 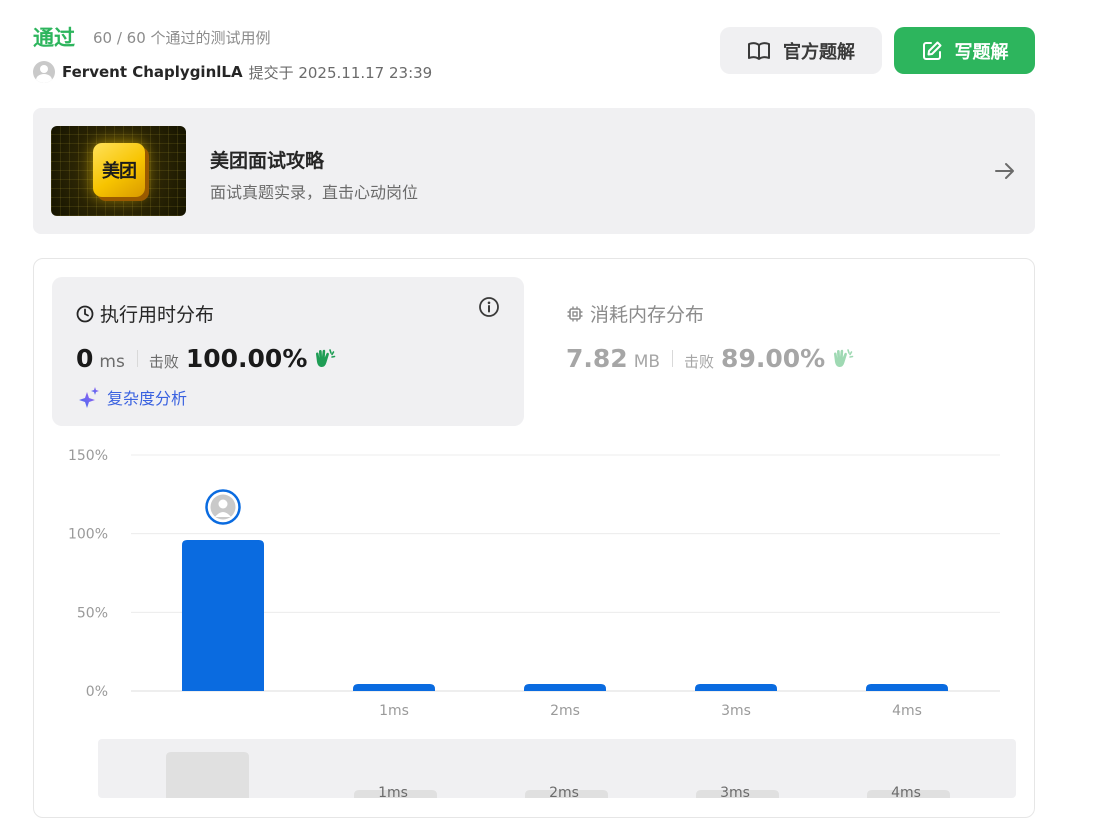 What do you see at coordinates (736, 711) in the screenshot?
I see `x-tick-label: 3ms` at bounding box center [736, 711].